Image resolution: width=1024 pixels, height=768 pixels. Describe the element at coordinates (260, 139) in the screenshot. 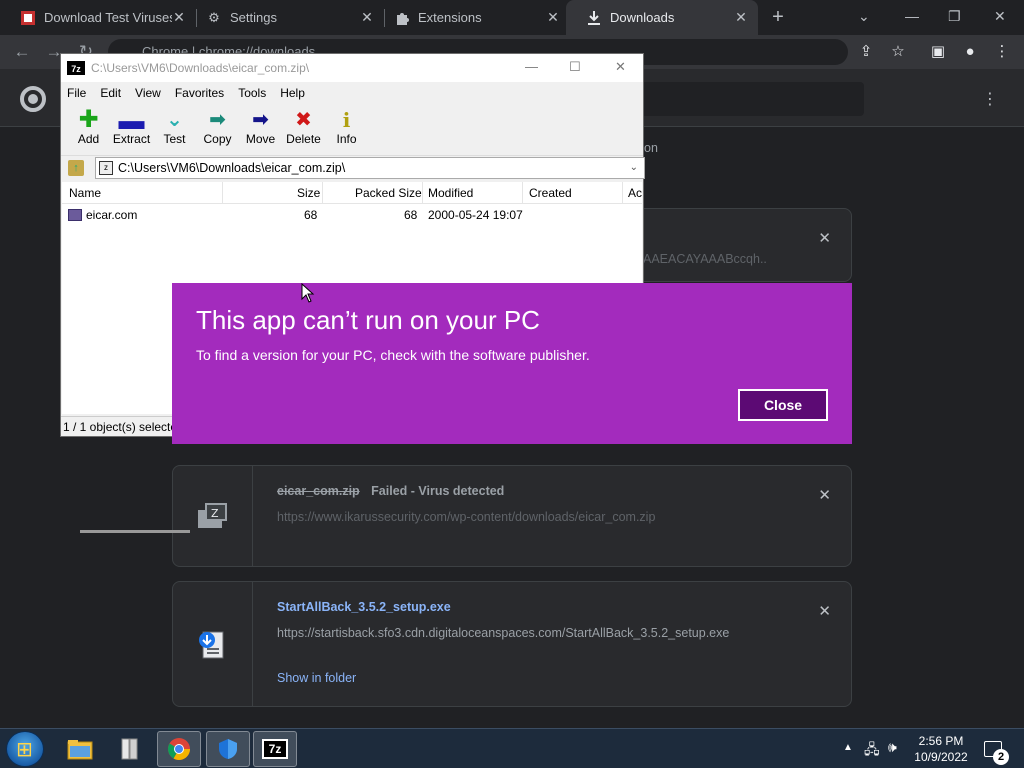

I see `tool-label: Move` at that location.